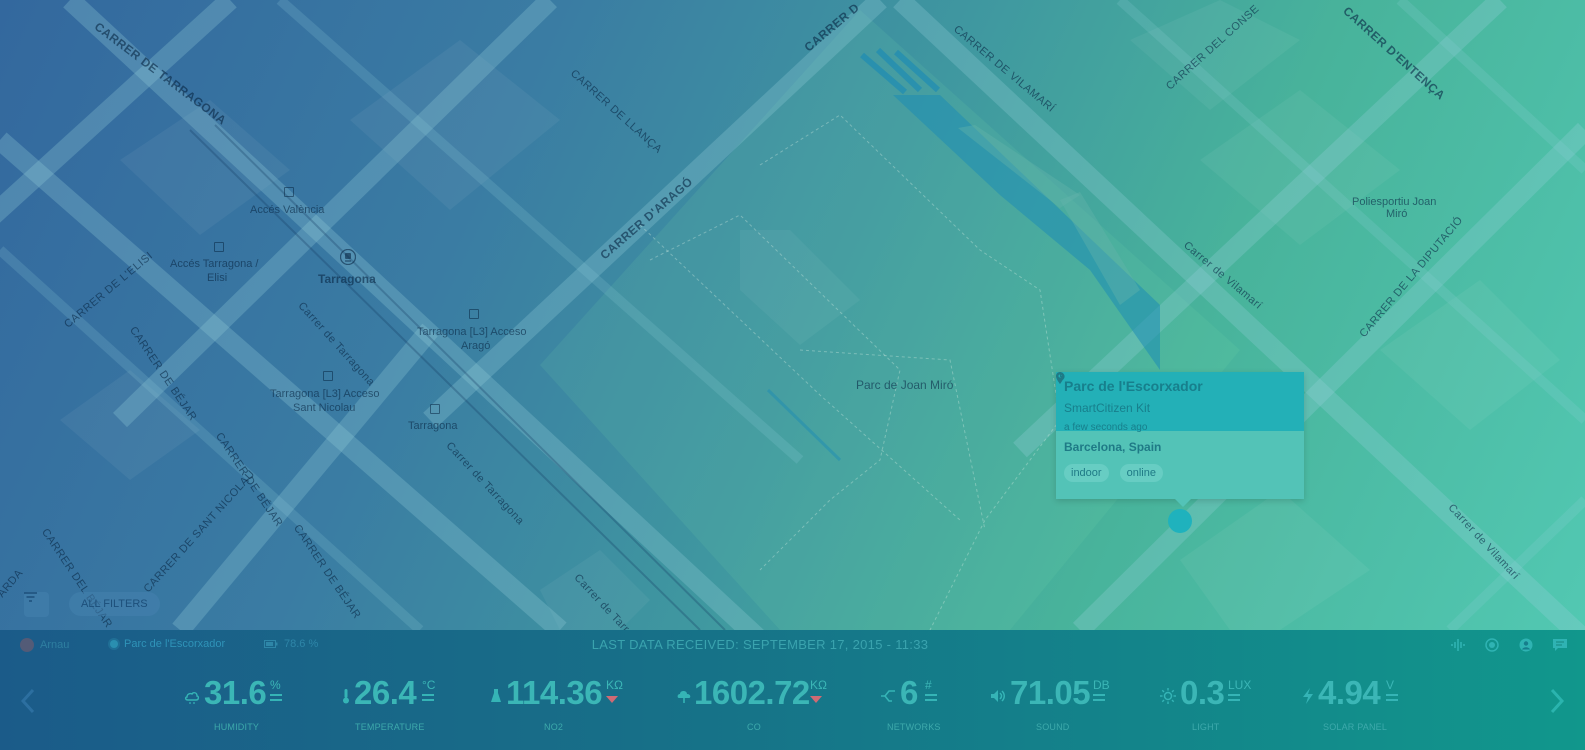  I want to click on metric-label: NETWORKS, so click(914, 727).